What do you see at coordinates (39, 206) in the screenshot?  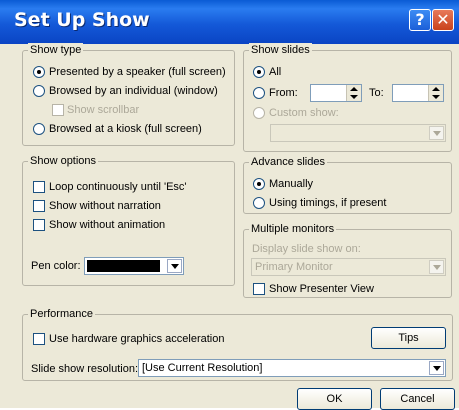 I see `no-narration-checkbox` at bounding box center [39, 206].